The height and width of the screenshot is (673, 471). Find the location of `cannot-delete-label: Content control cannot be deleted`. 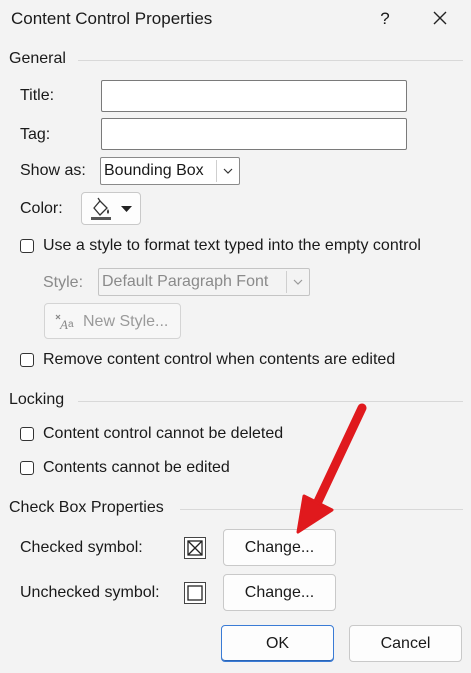

cannot-delete-label: Content control cannot be deleted is located at coordinates (163, 433).